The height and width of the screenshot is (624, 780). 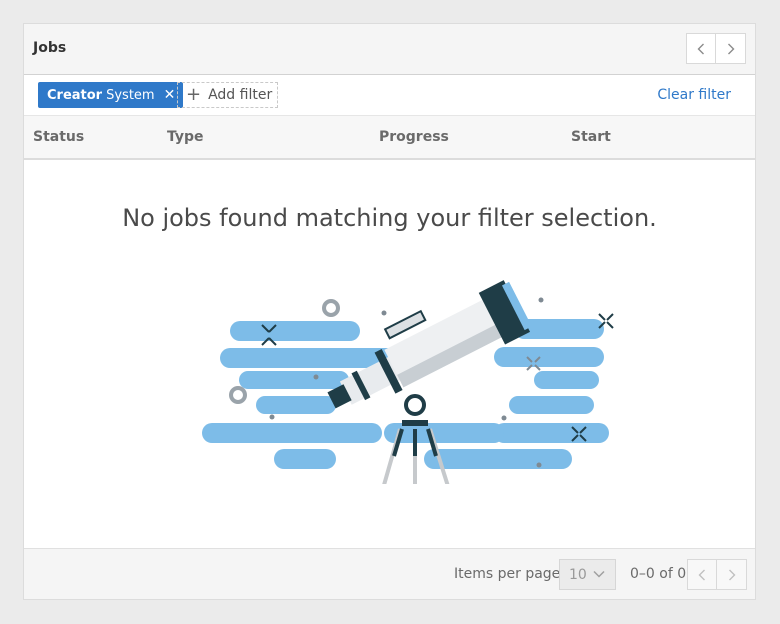 I want to click on chevron-down-icon, so click(x=599, y=574).